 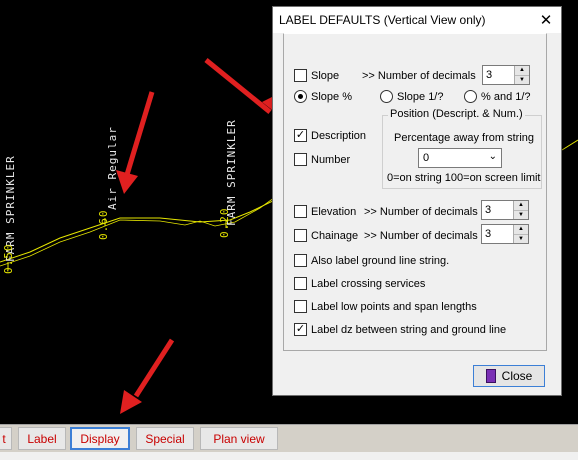 I want to click on elevation-checkbox: Elevation, so click(x=325, y=211).